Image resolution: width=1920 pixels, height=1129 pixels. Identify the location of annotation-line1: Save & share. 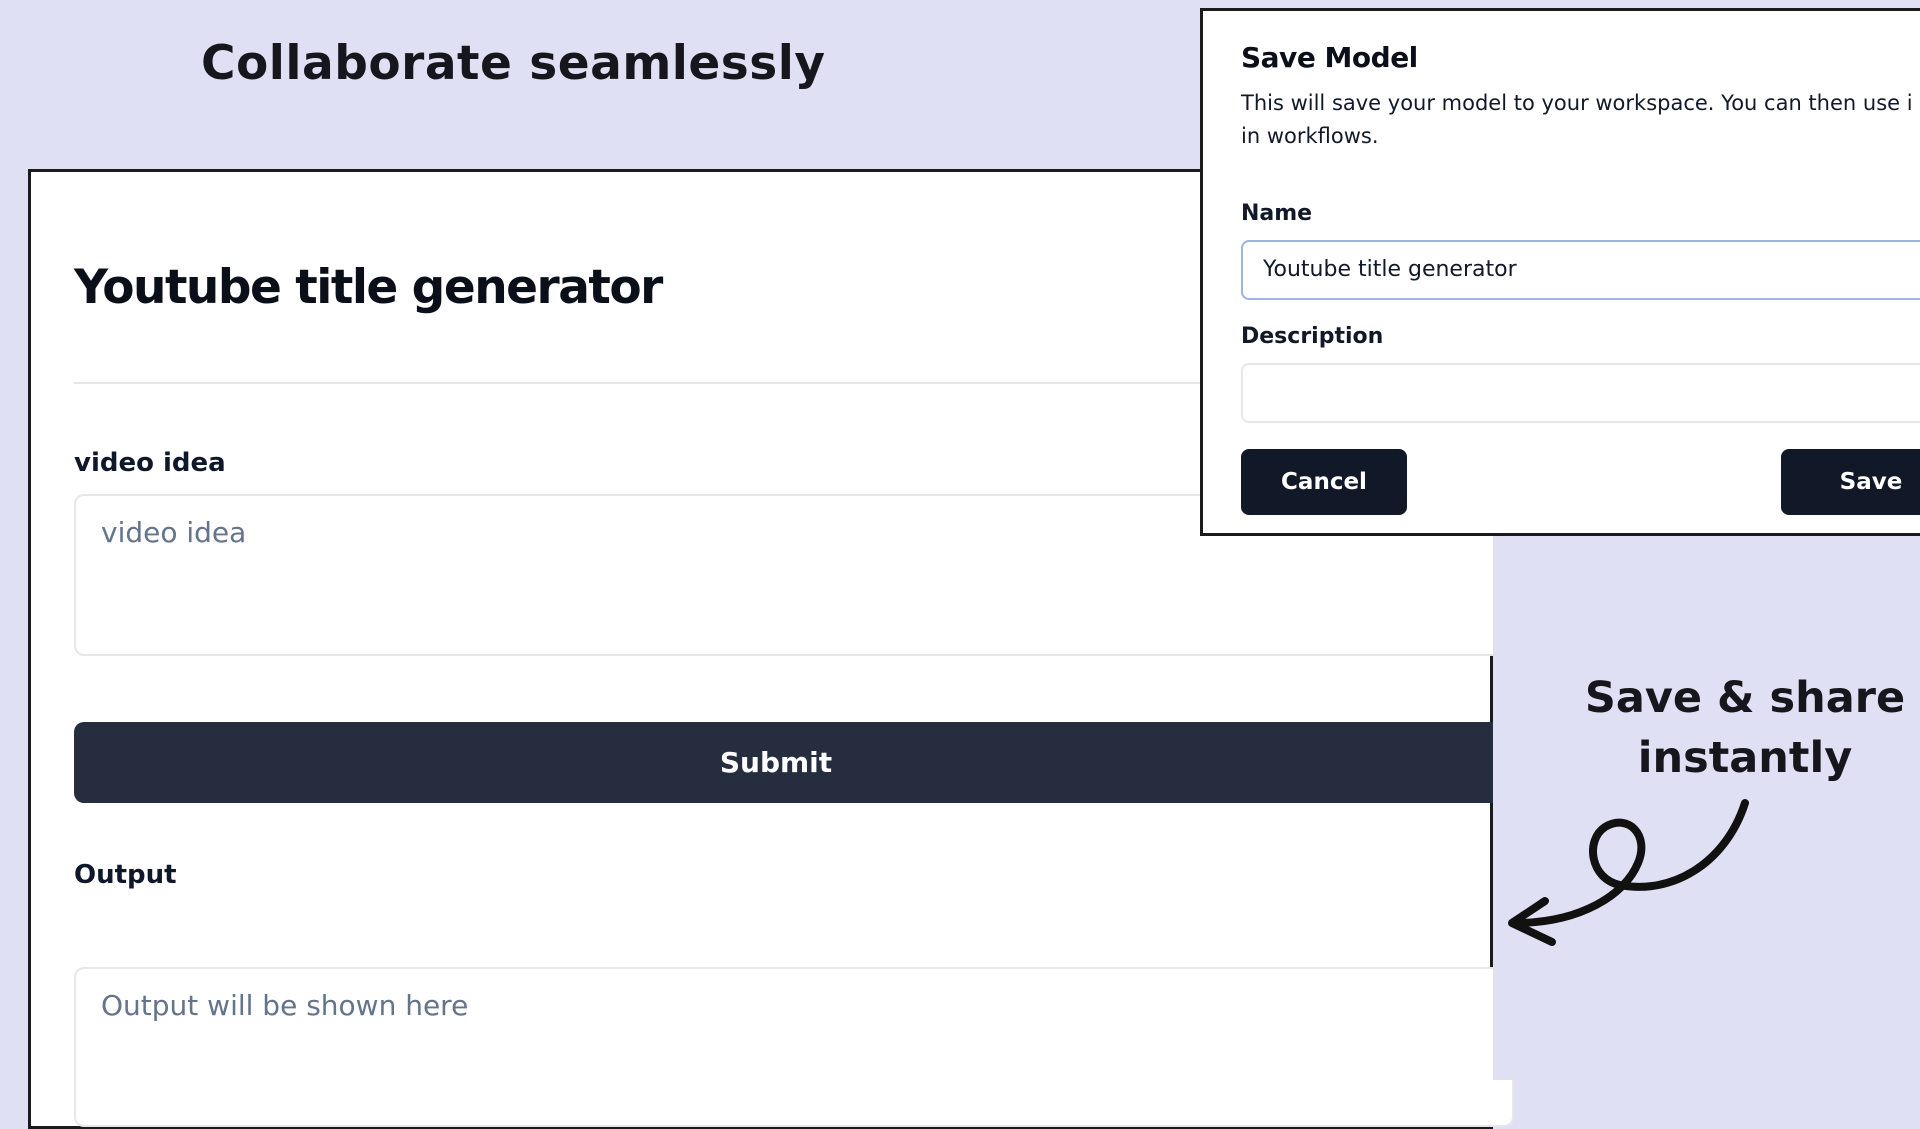
(1745, 698).